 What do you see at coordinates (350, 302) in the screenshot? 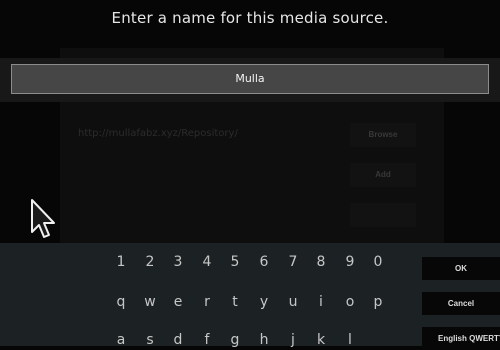
I see `key-o: o` at bounding box center [350, 302].